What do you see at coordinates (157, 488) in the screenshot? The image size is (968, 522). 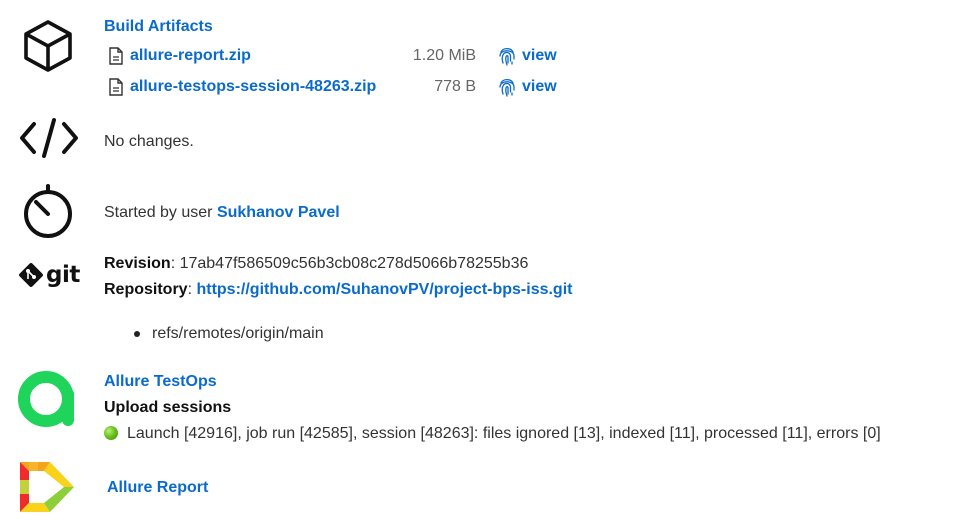 I see `allure-report-link: Allure Report` at bounding box center [157, 488].